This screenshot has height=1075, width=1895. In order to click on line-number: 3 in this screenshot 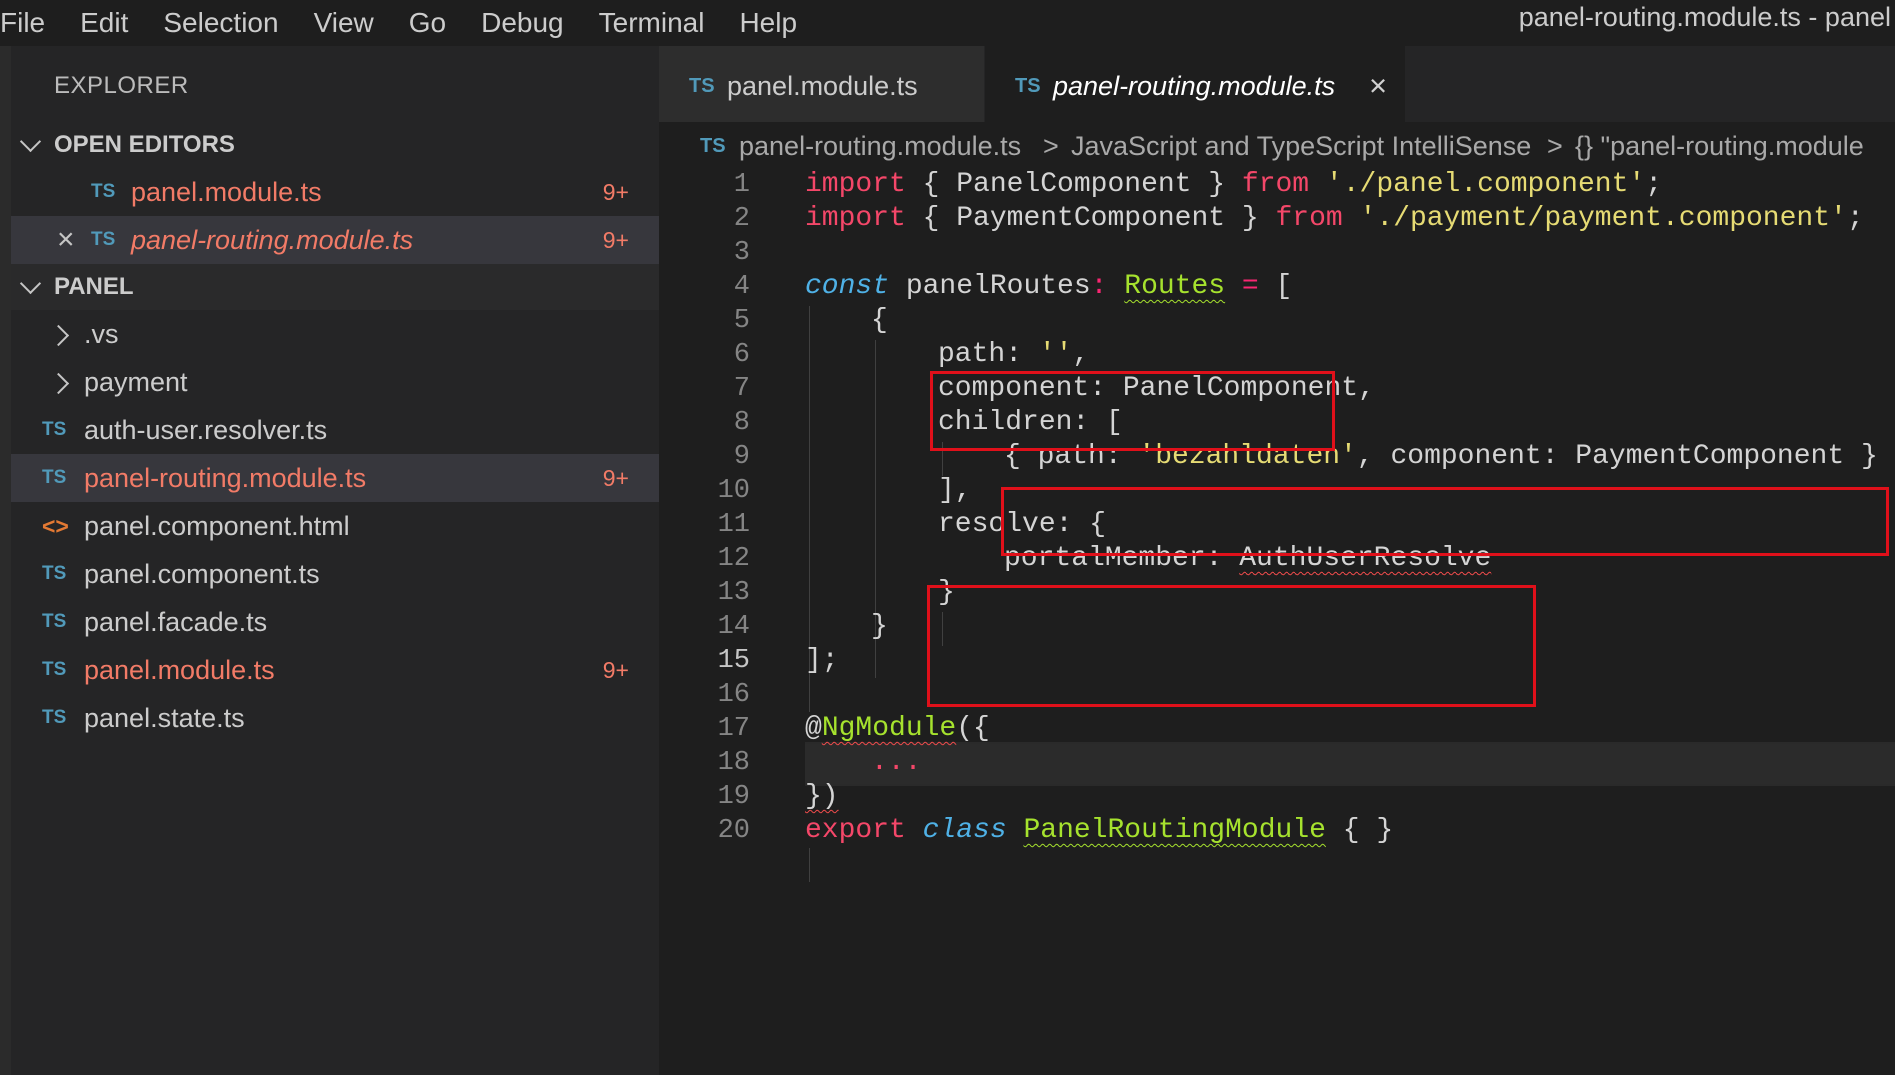, I will do `click(741, 253)`.